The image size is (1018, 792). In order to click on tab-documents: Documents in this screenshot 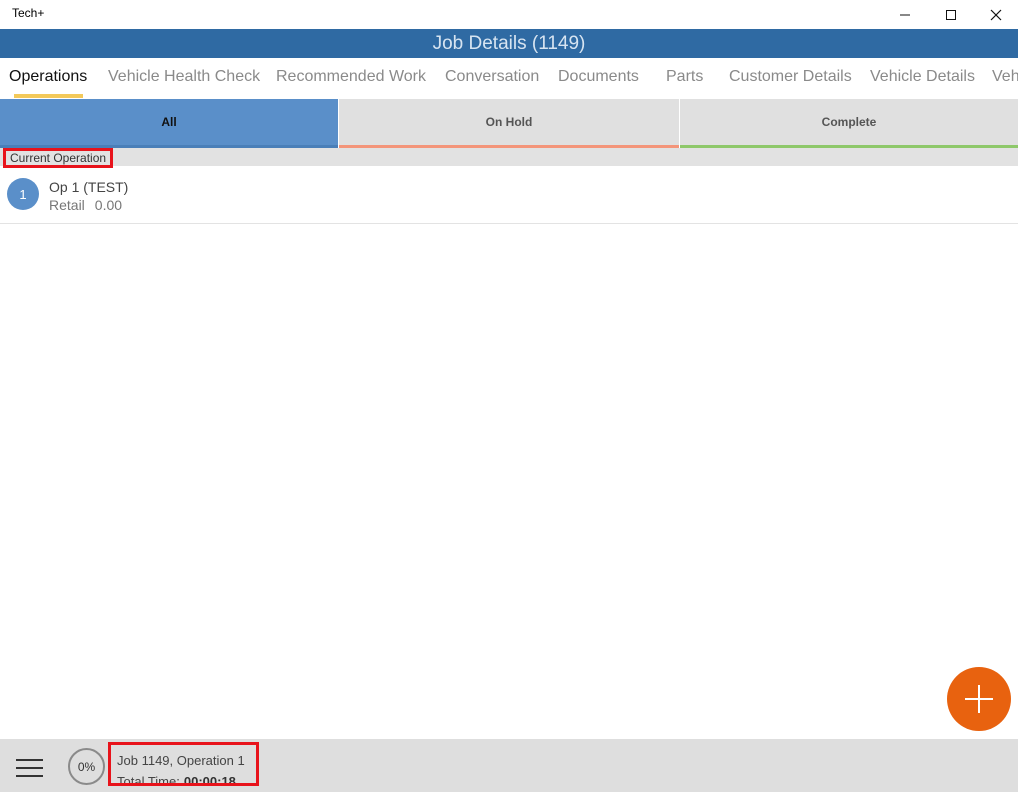, I will do `click(598, 77)`.